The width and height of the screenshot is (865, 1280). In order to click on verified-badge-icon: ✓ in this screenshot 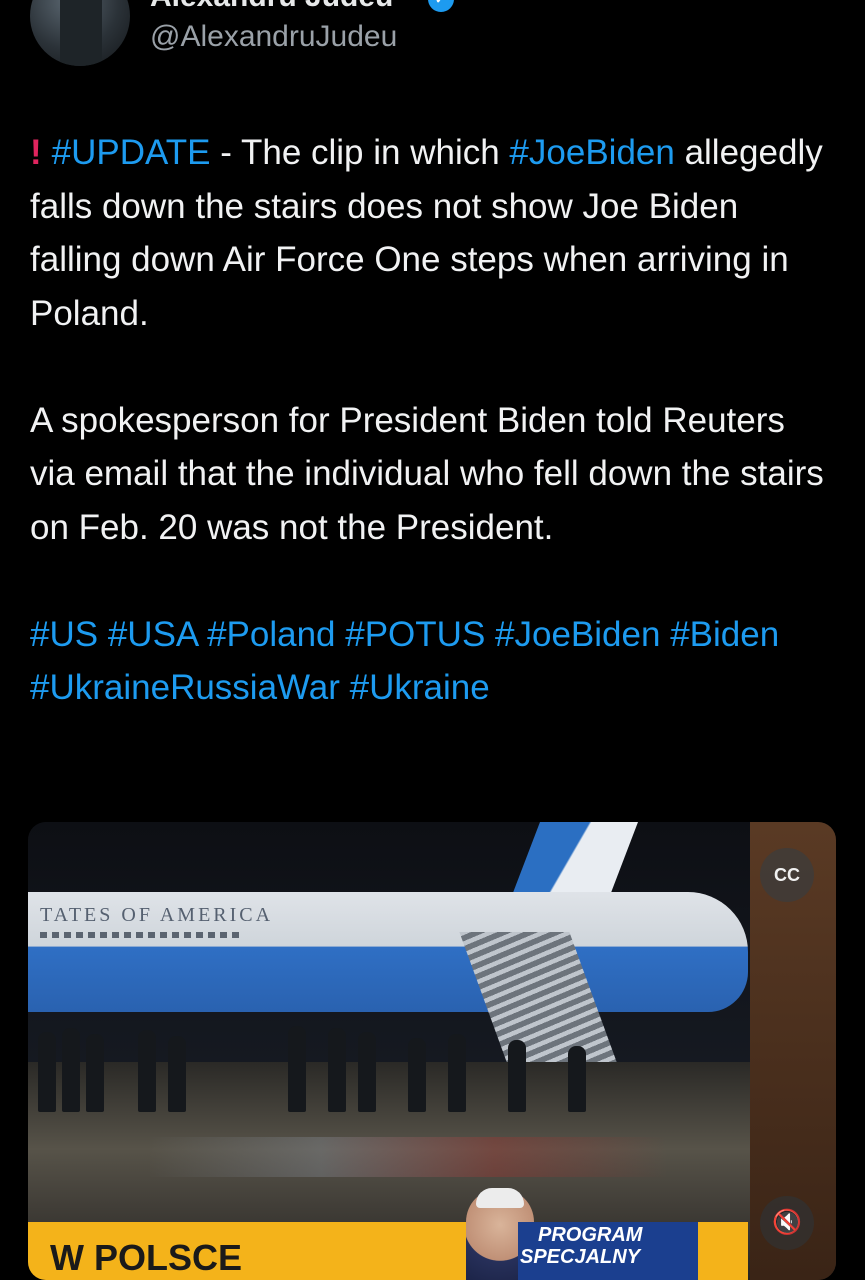, I will do `click(441, 6)`.